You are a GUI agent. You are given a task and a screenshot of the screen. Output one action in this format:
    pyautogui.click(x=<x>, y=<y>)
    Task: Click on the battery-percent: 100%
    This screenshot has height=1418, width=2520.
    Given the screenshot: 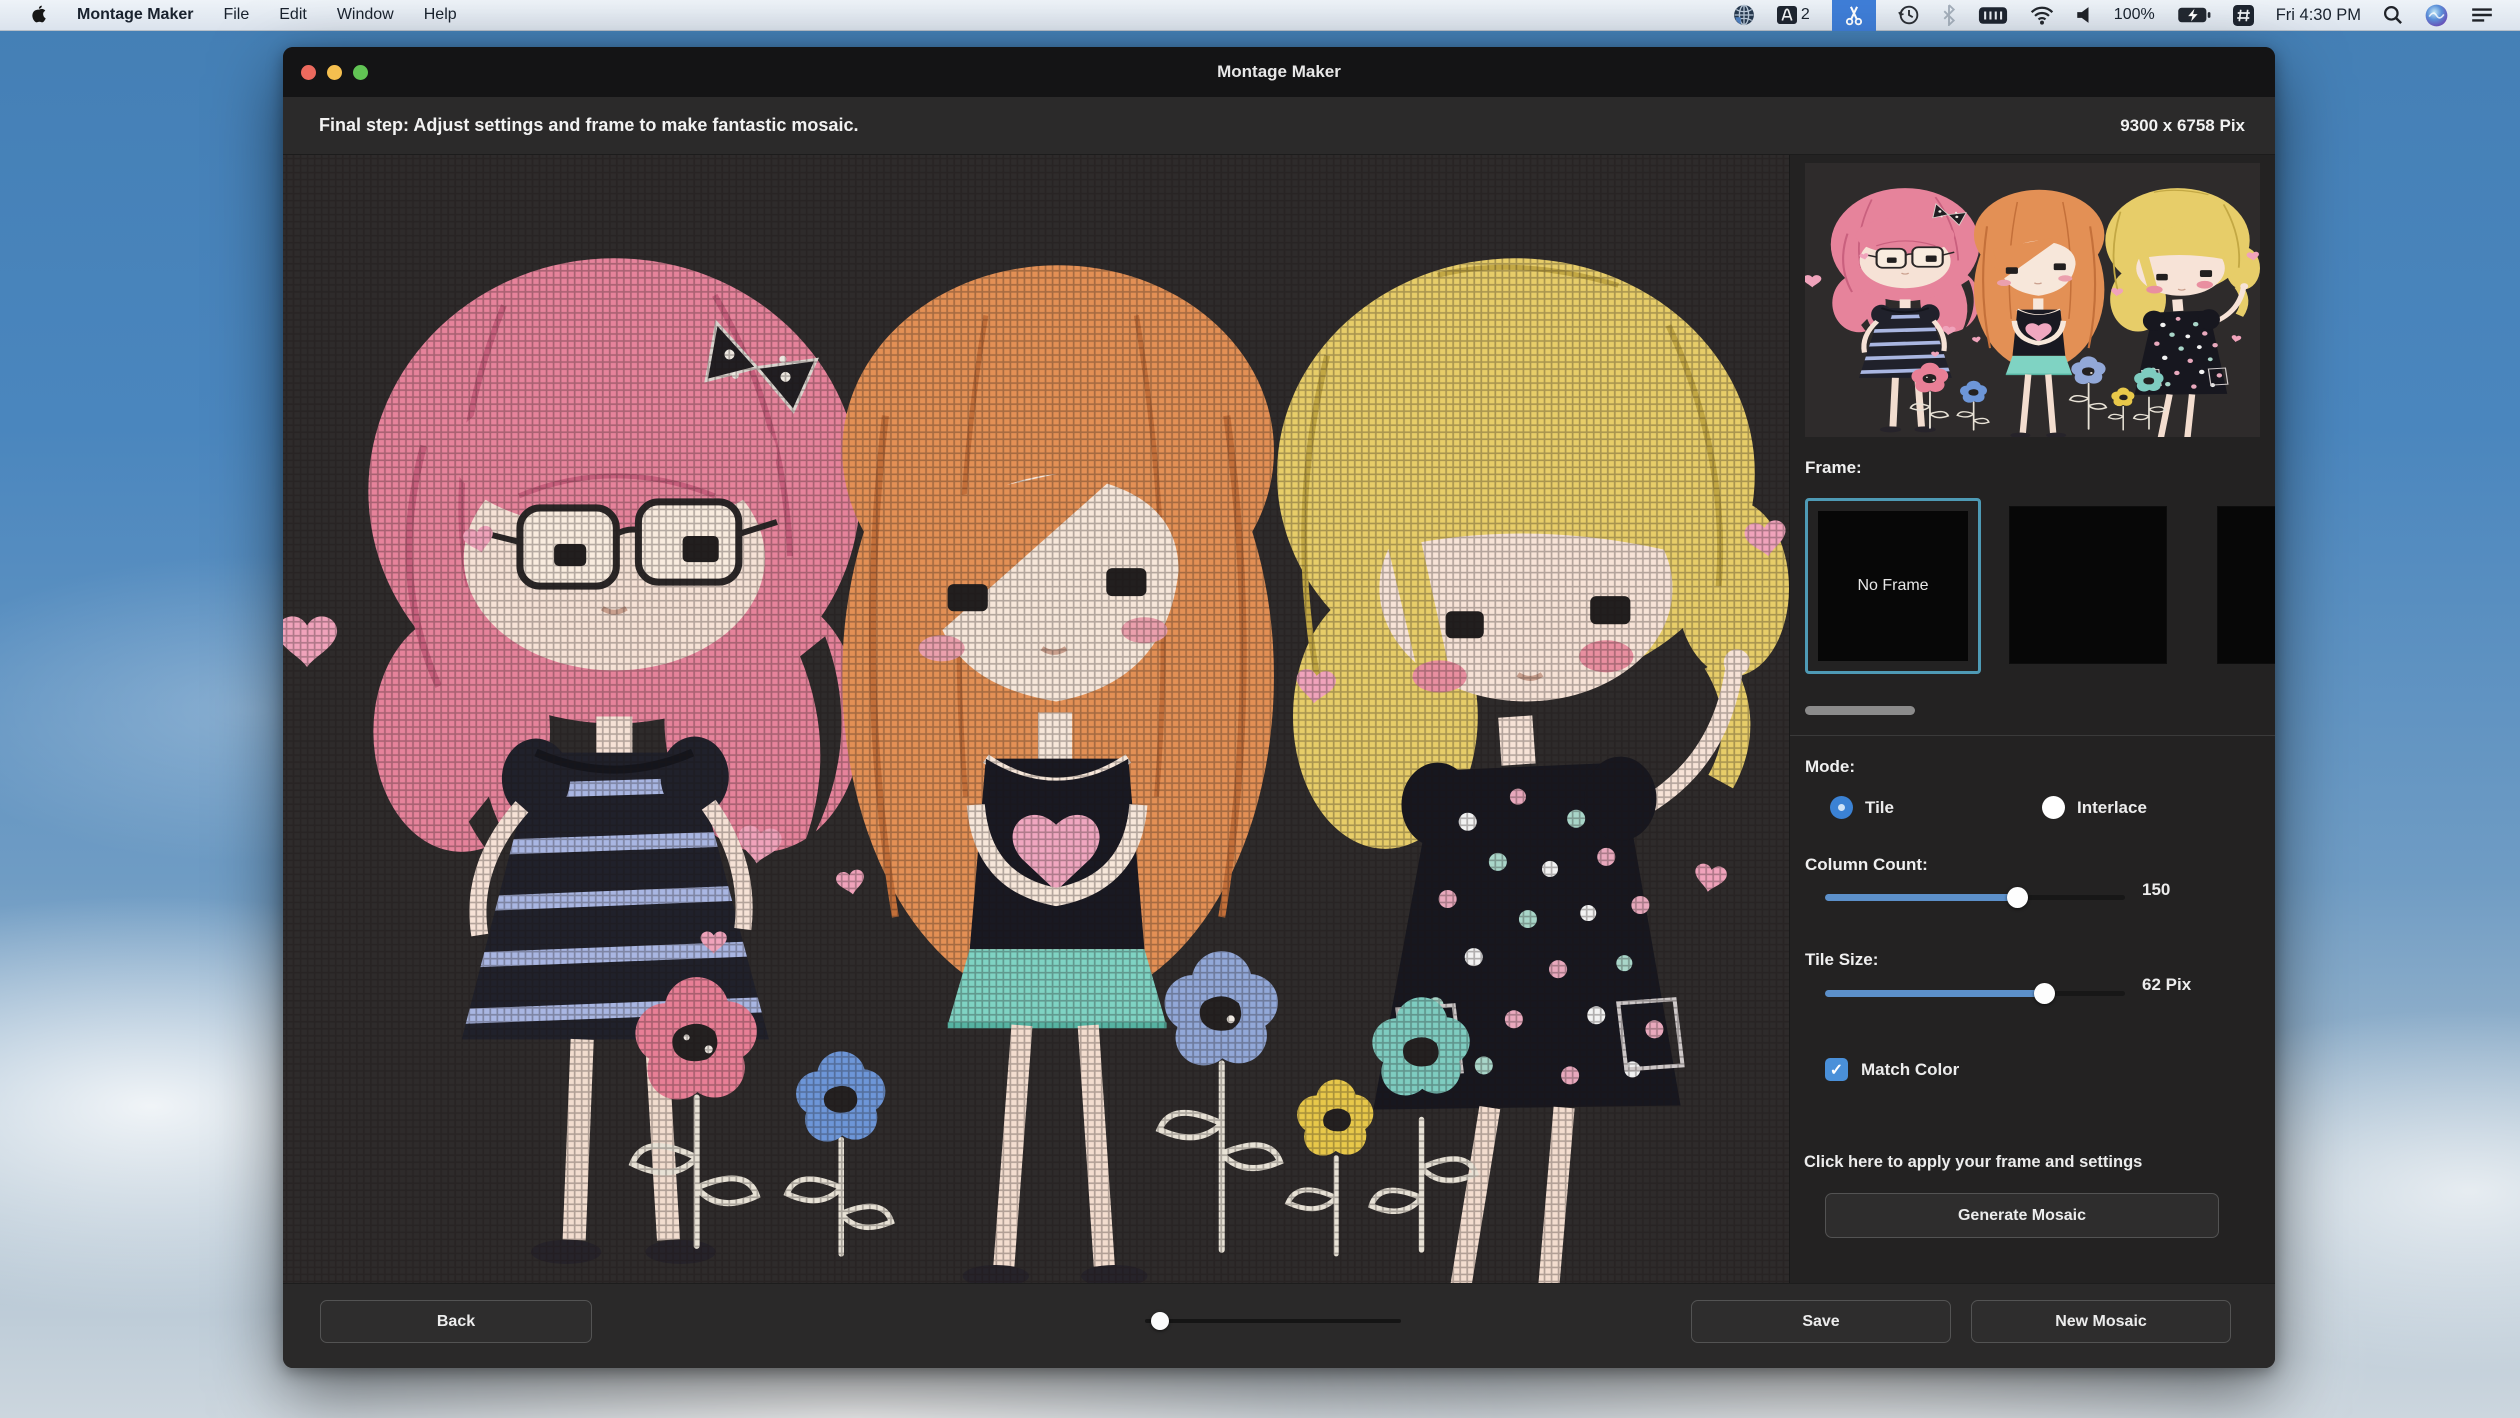 What is the action you would take?
    pyautogui.click(x=2134, y=14)
    